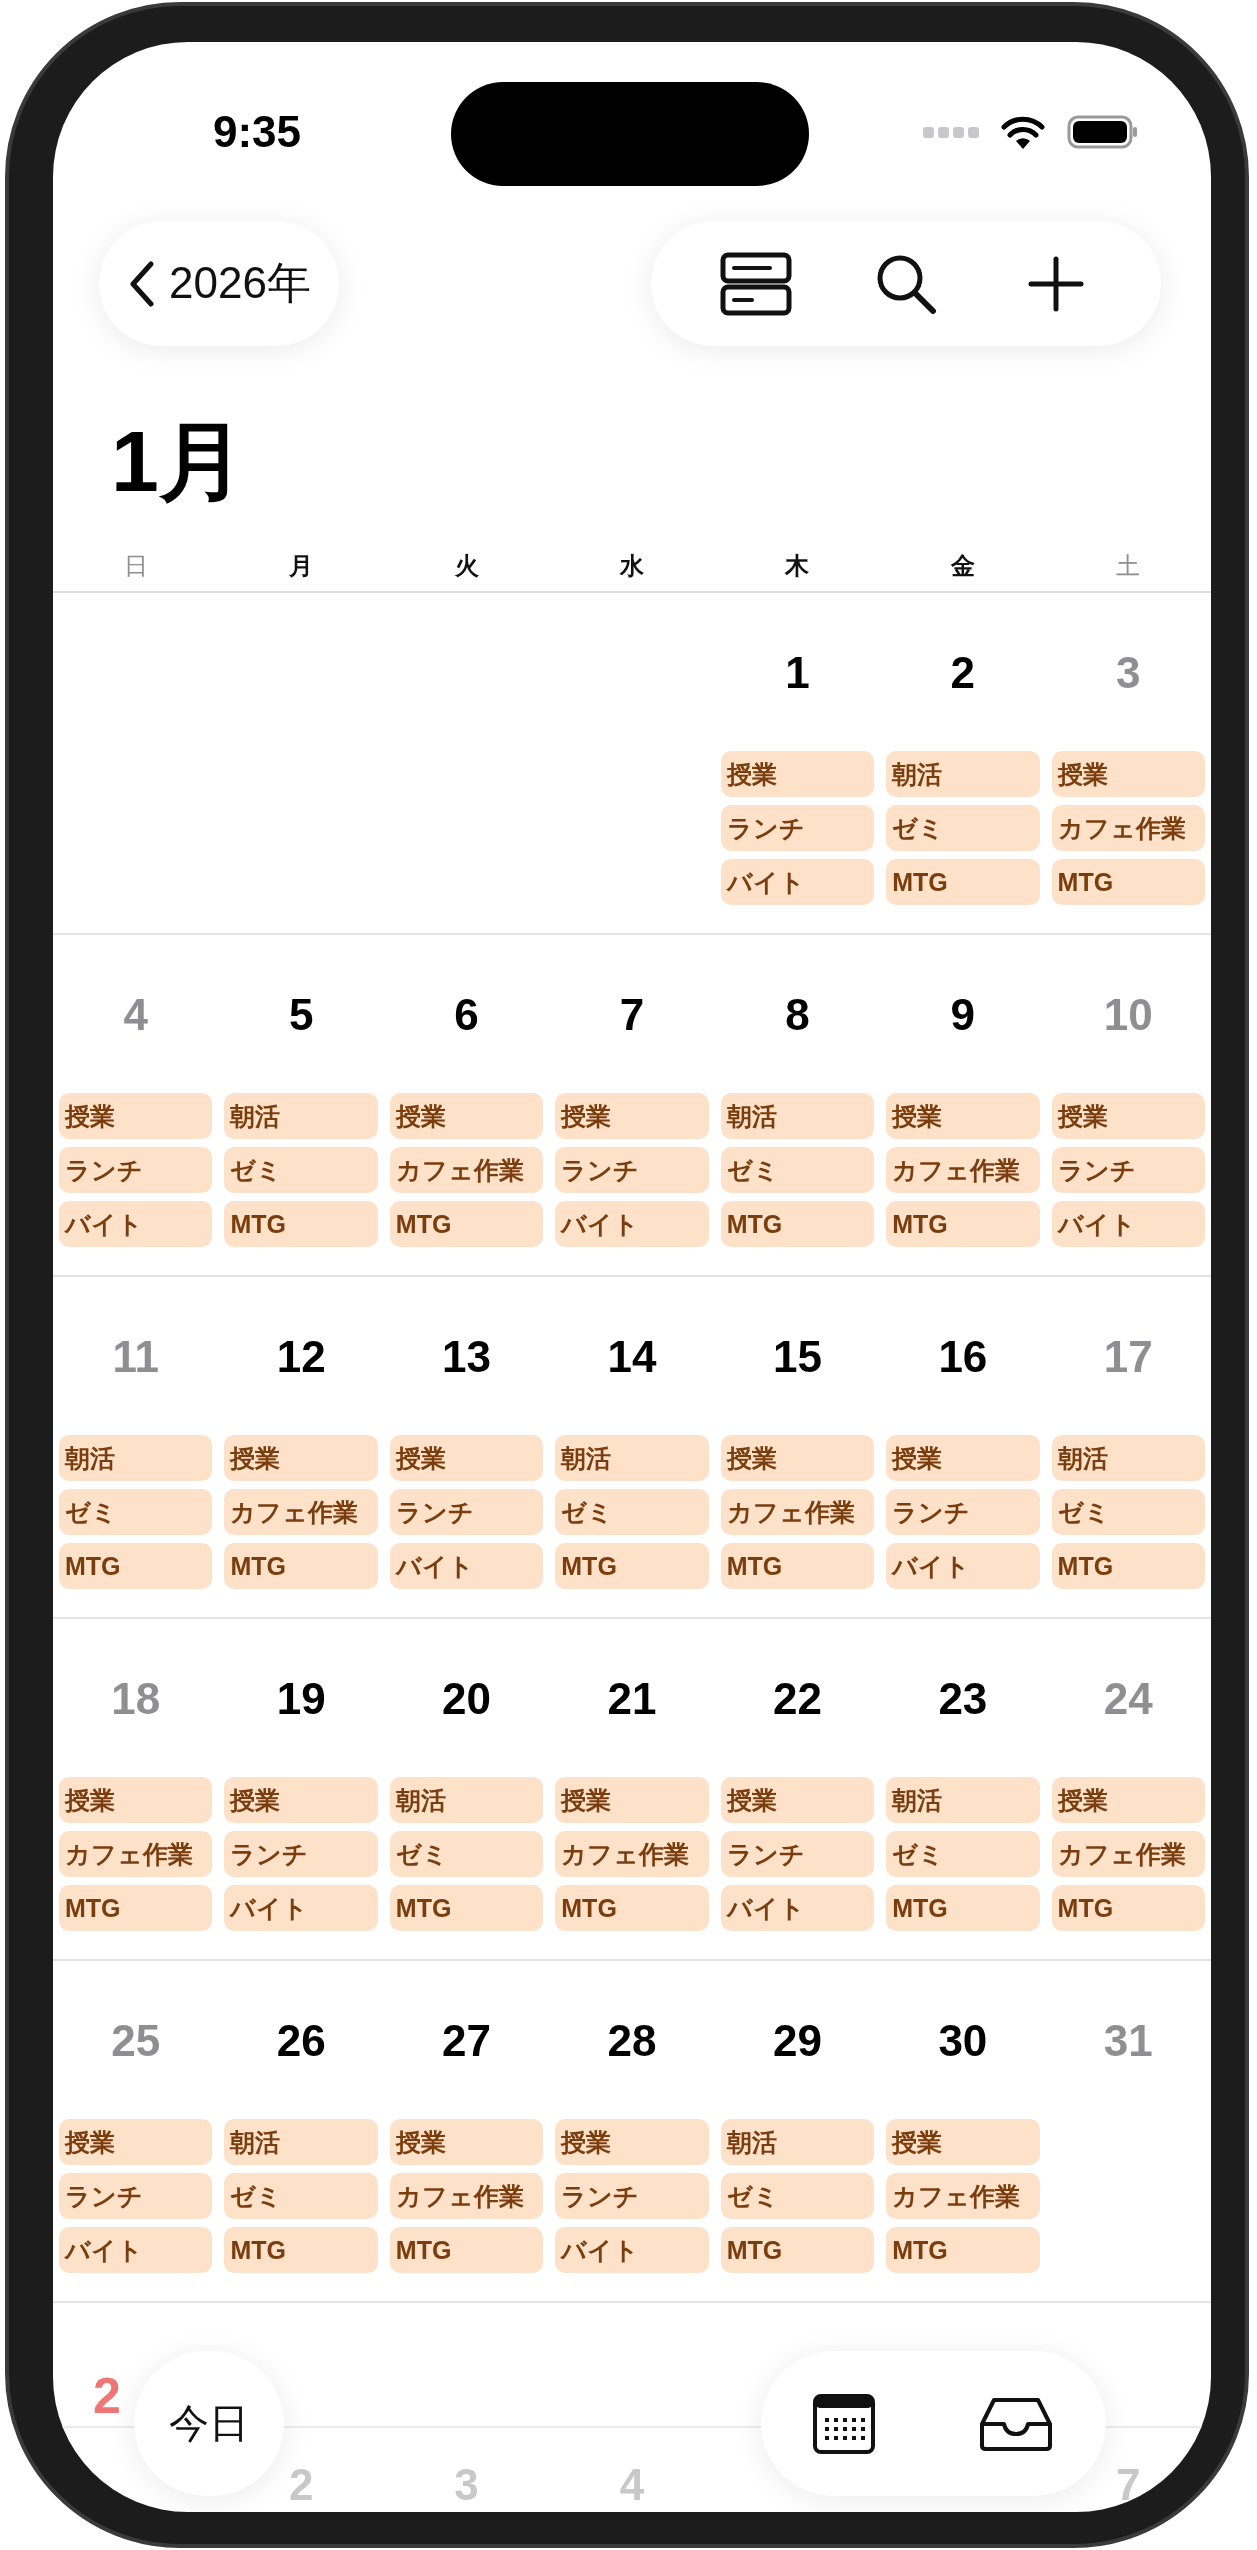 Image resolution: width=1257 pixels, height=2550 pixels. I want to click on day-number: 8, so click(797, 1015).